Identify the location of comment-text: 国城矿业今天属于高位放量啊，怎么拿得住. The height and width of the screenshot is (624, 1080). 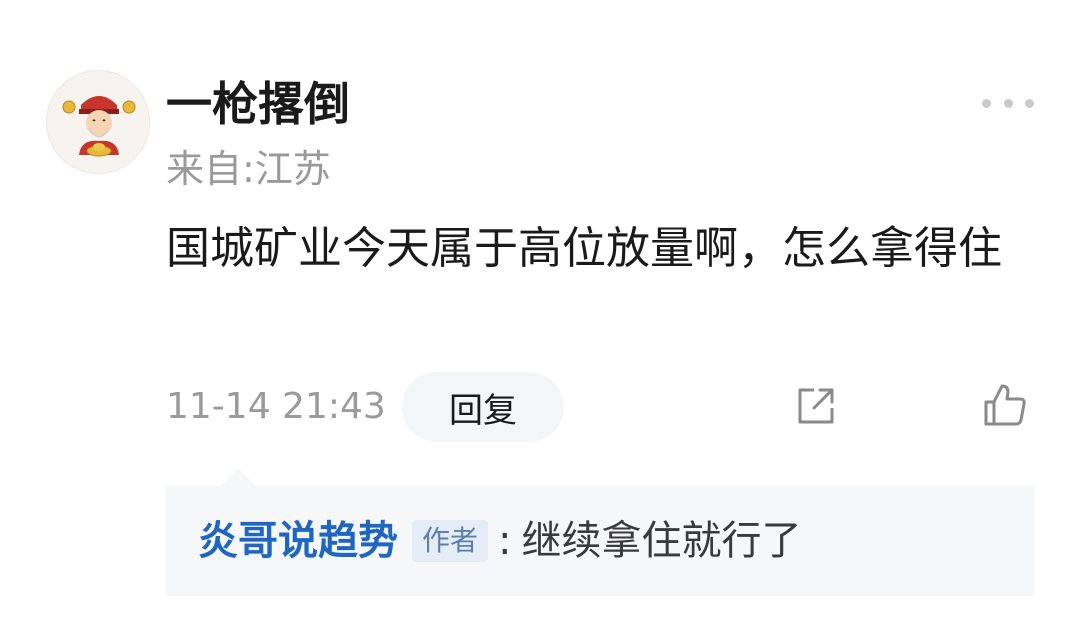
(584, 248).